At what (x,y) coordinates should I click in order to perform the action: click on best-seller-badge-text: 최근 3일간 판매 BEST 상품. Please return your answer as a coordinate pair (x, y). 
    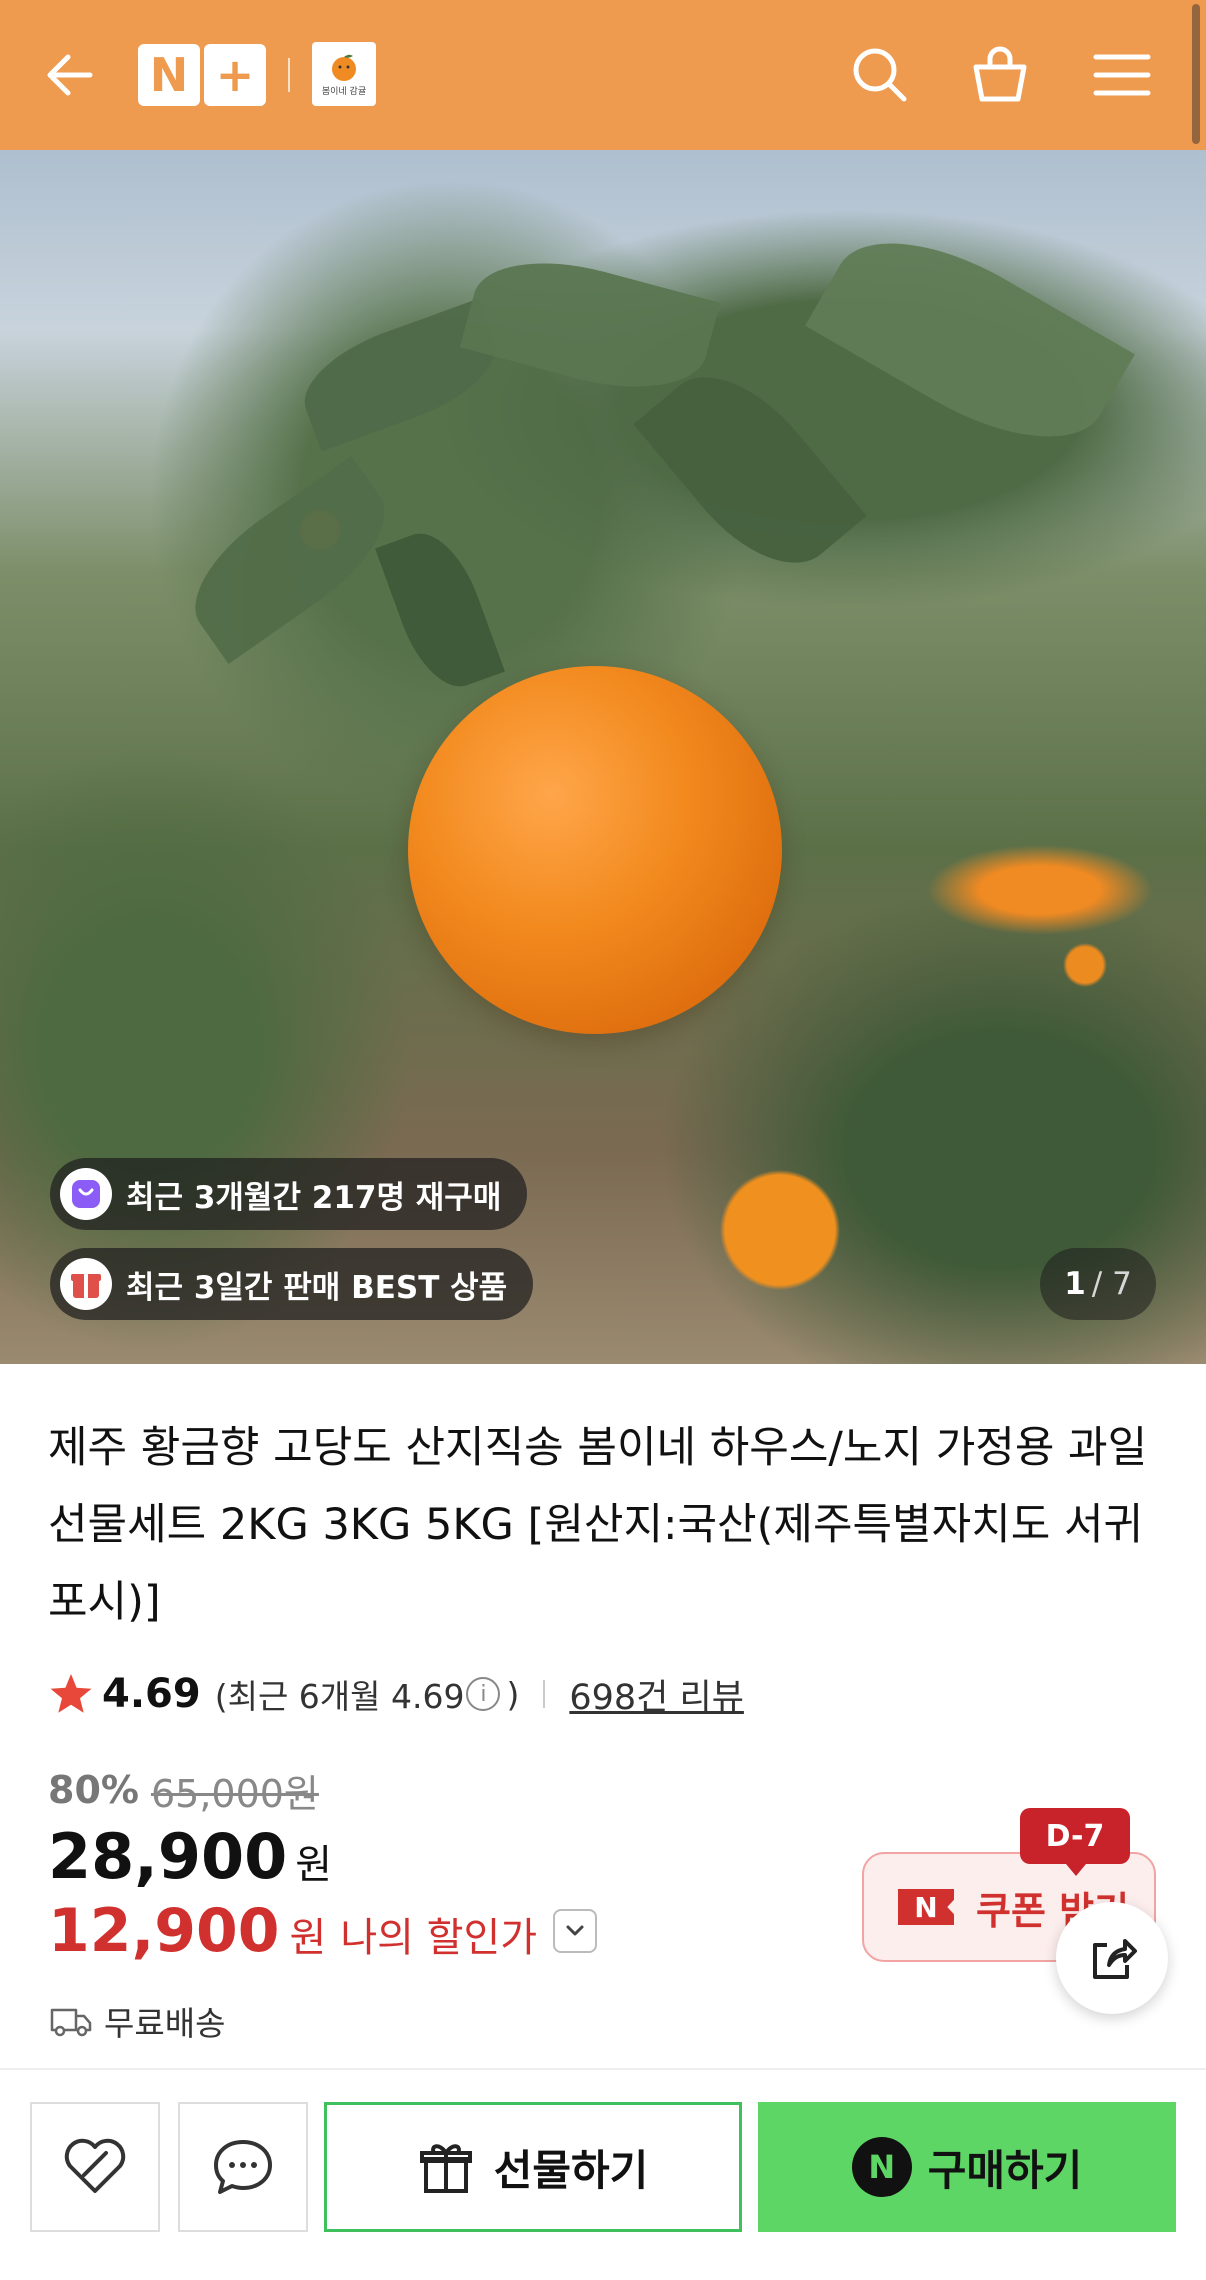
    Looking at the image, I should click on (317, 1287).